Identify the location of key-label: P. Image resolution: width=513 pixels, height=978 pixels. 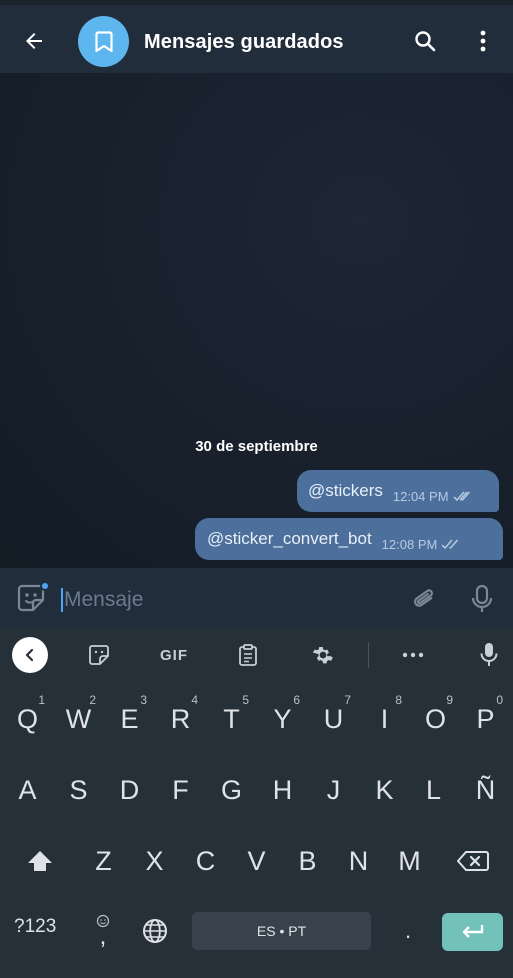
(485, 718).